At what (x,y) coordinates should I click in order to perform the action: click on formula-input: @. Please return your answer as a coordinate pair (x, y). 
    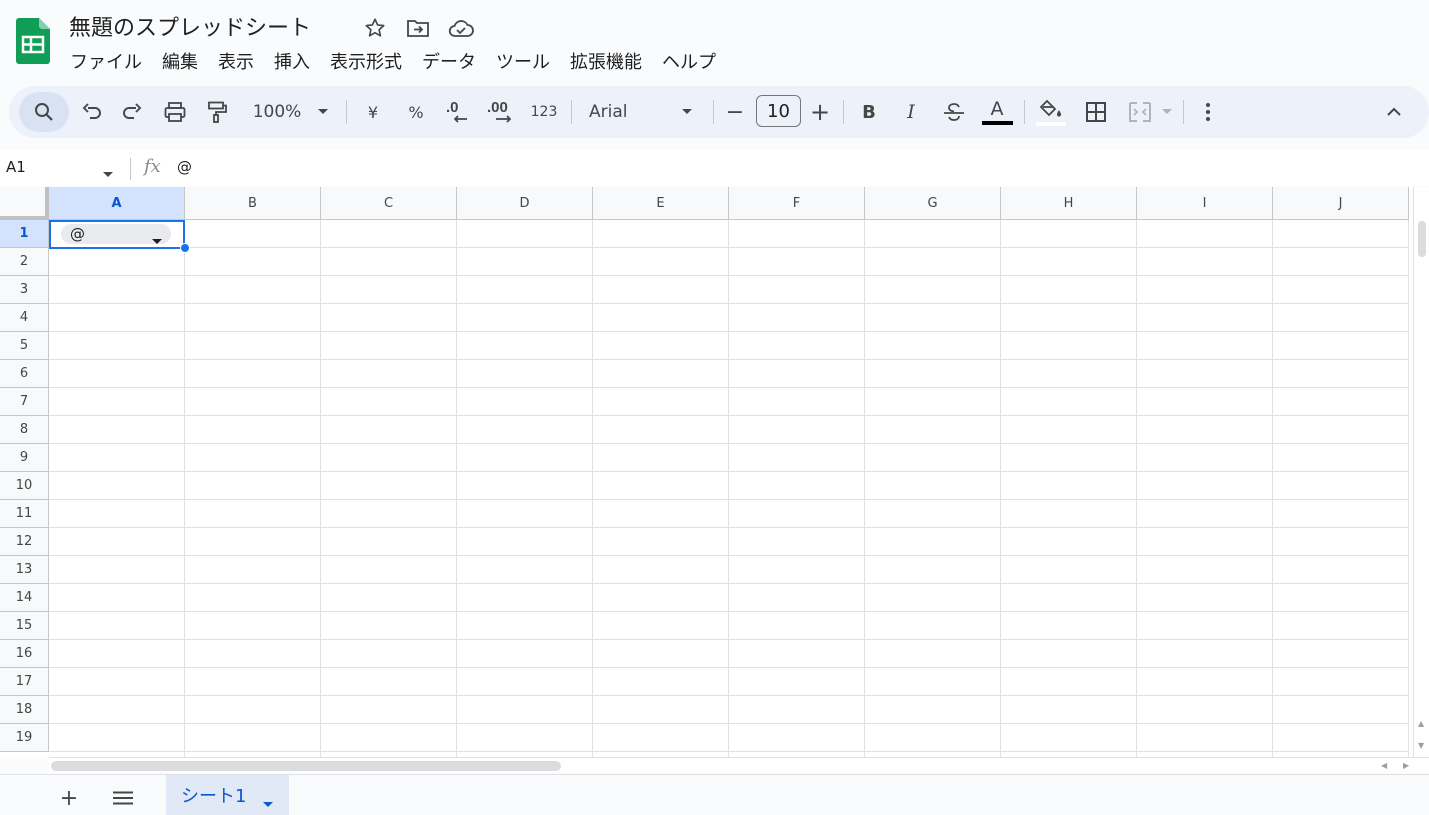
    Looking at the image, I should click on (184, 167).